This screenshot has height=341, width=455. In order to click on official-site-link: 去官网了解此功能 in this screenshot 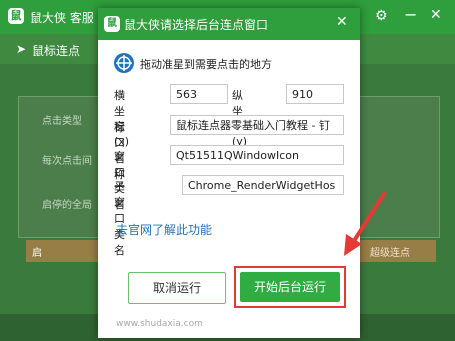, I will do `click(164, 229)`.